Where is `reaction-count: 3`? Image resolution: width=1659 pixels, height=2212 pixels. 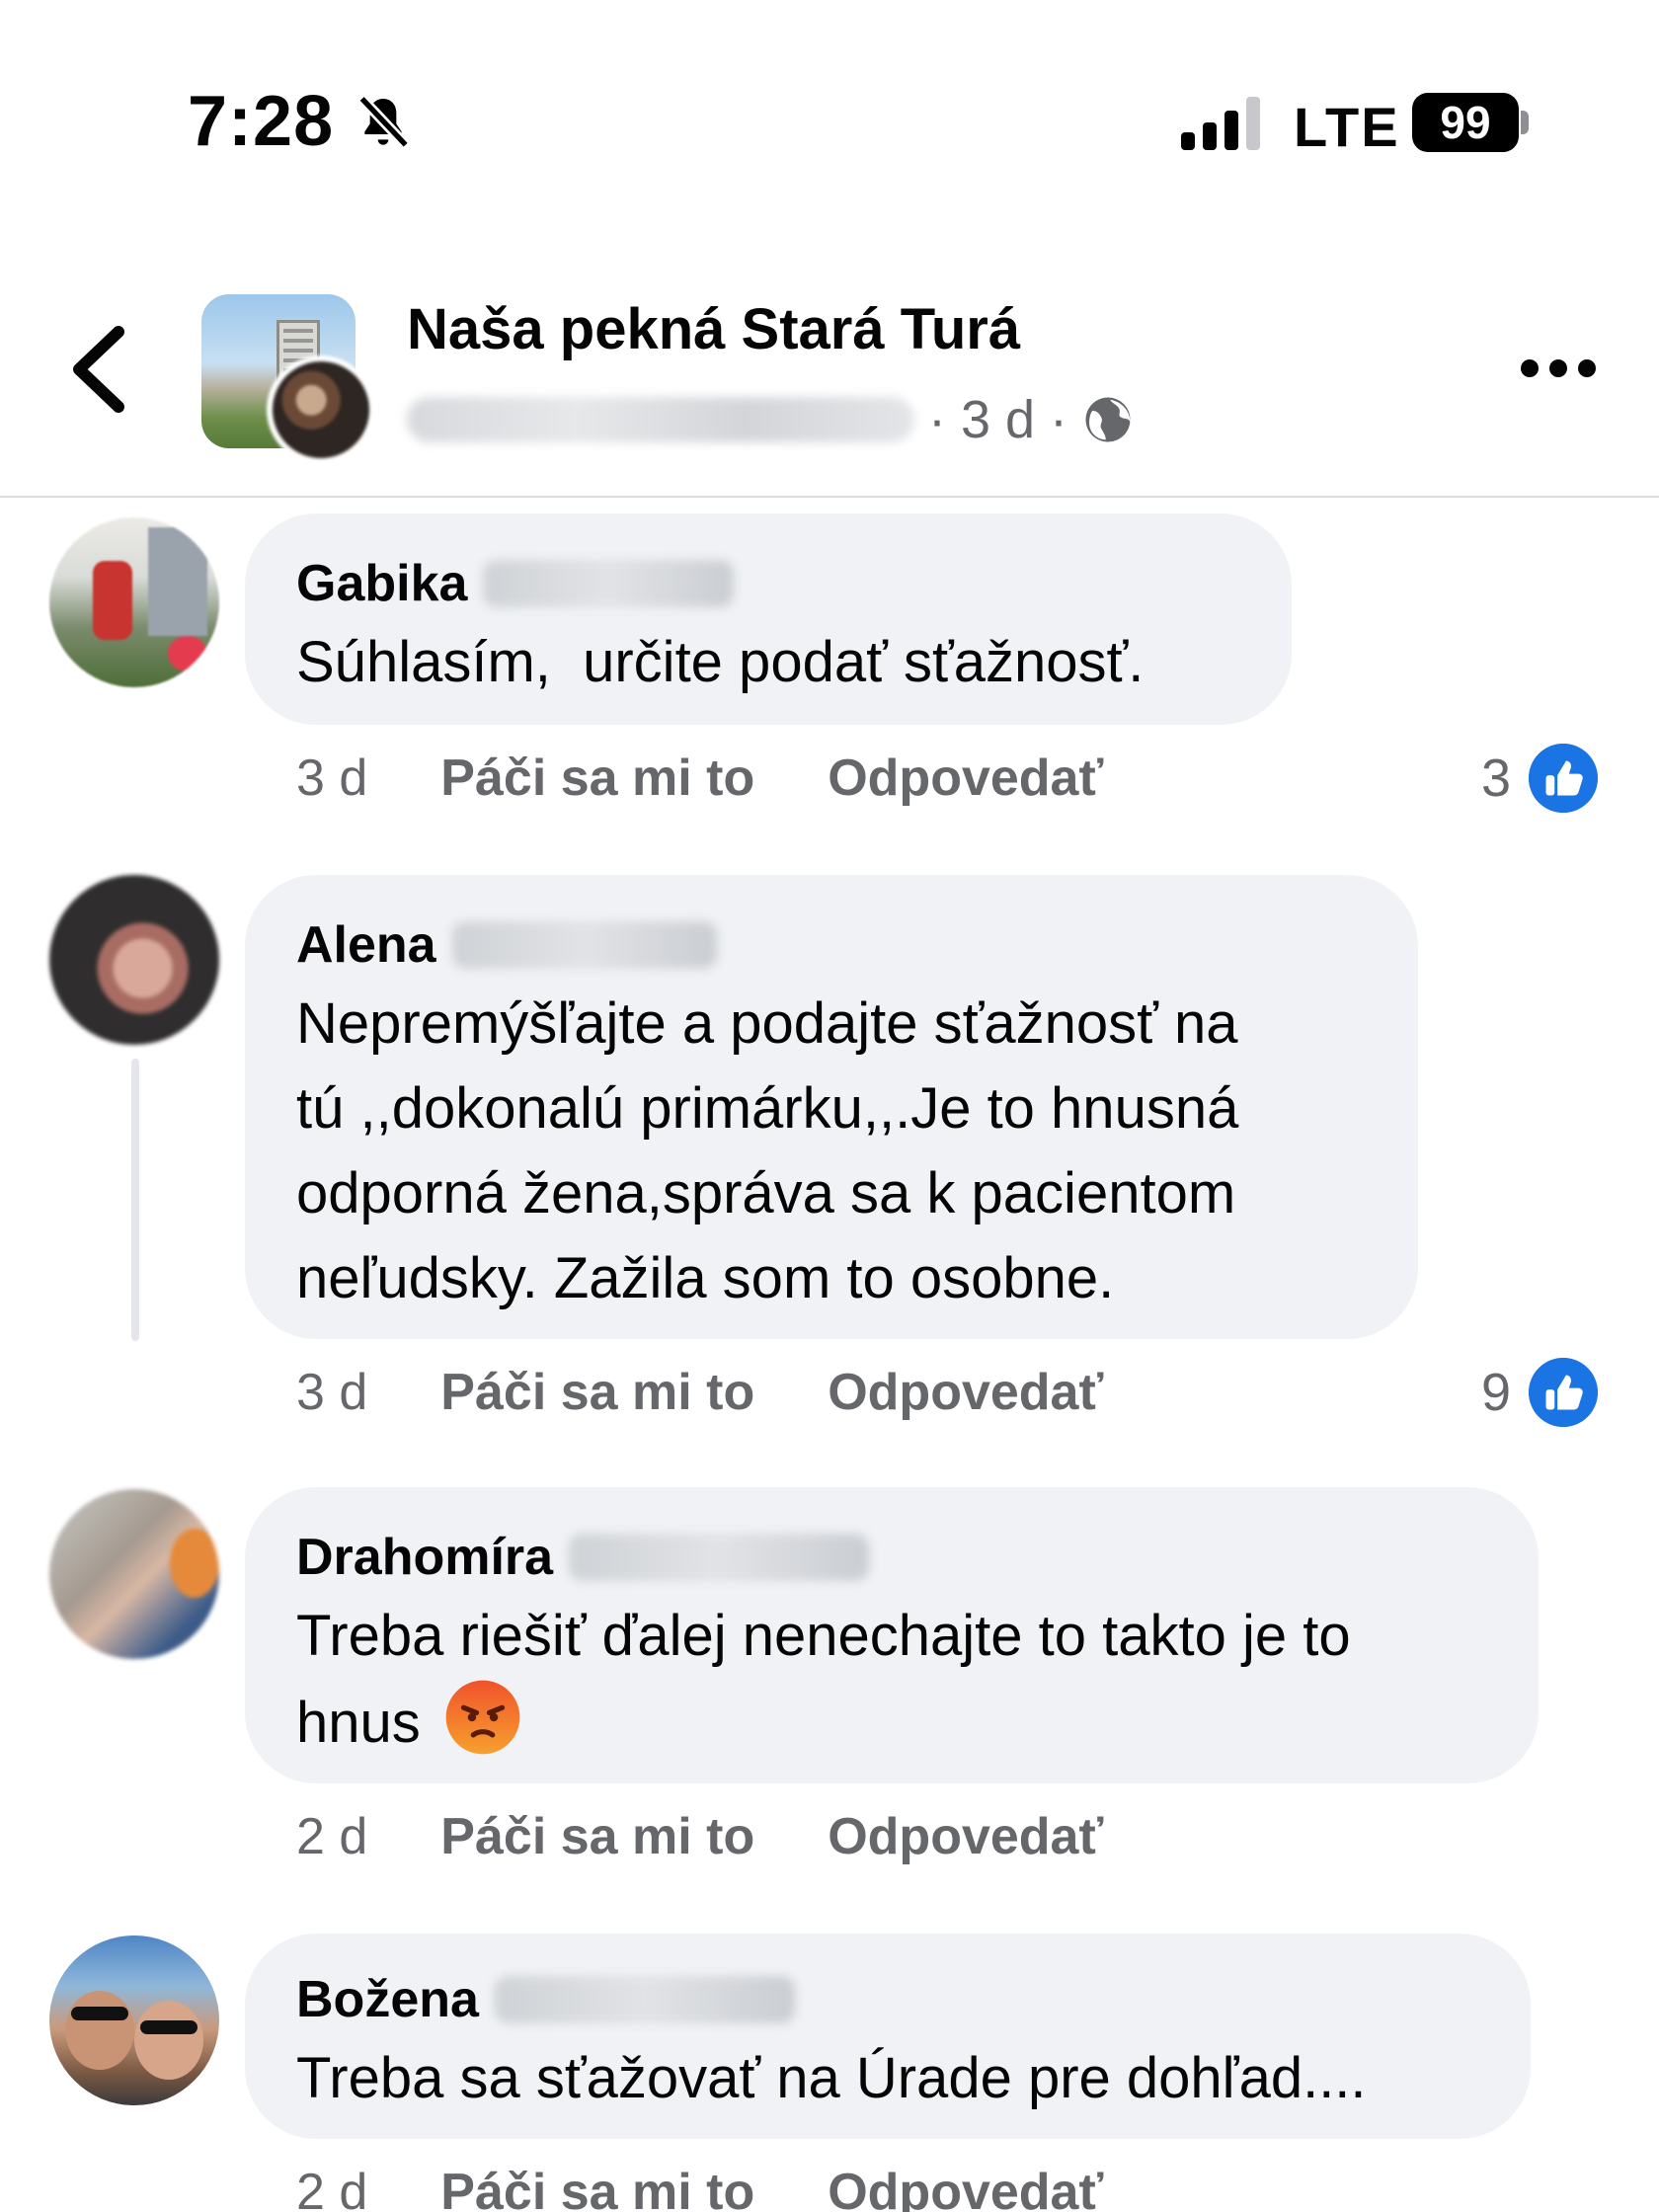 reaction-count: 3 is located at coordinates (1497, 779).